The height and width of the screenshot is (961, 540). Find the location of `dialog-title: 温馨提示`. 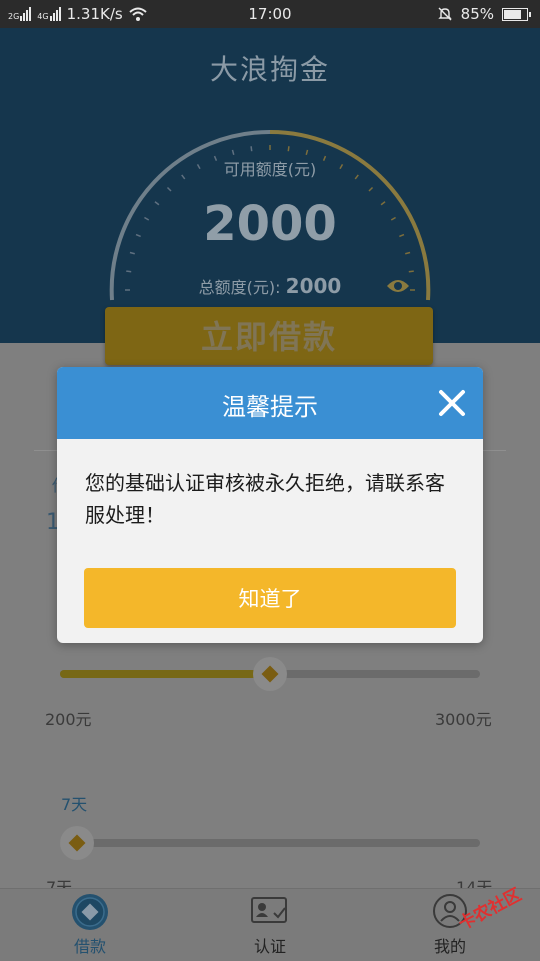

dialog-title: 温馨提示 is located at coordinates (270, 407).